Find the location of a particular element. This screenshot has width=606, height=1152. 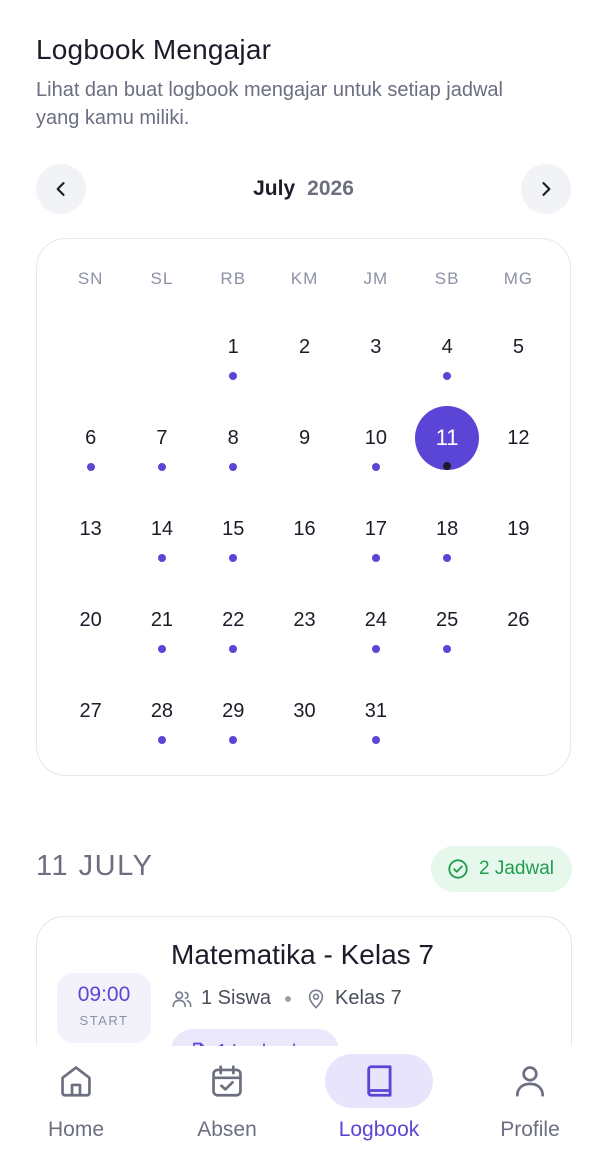

calendar-day-19: 19 is located at coordinates (518, 544).